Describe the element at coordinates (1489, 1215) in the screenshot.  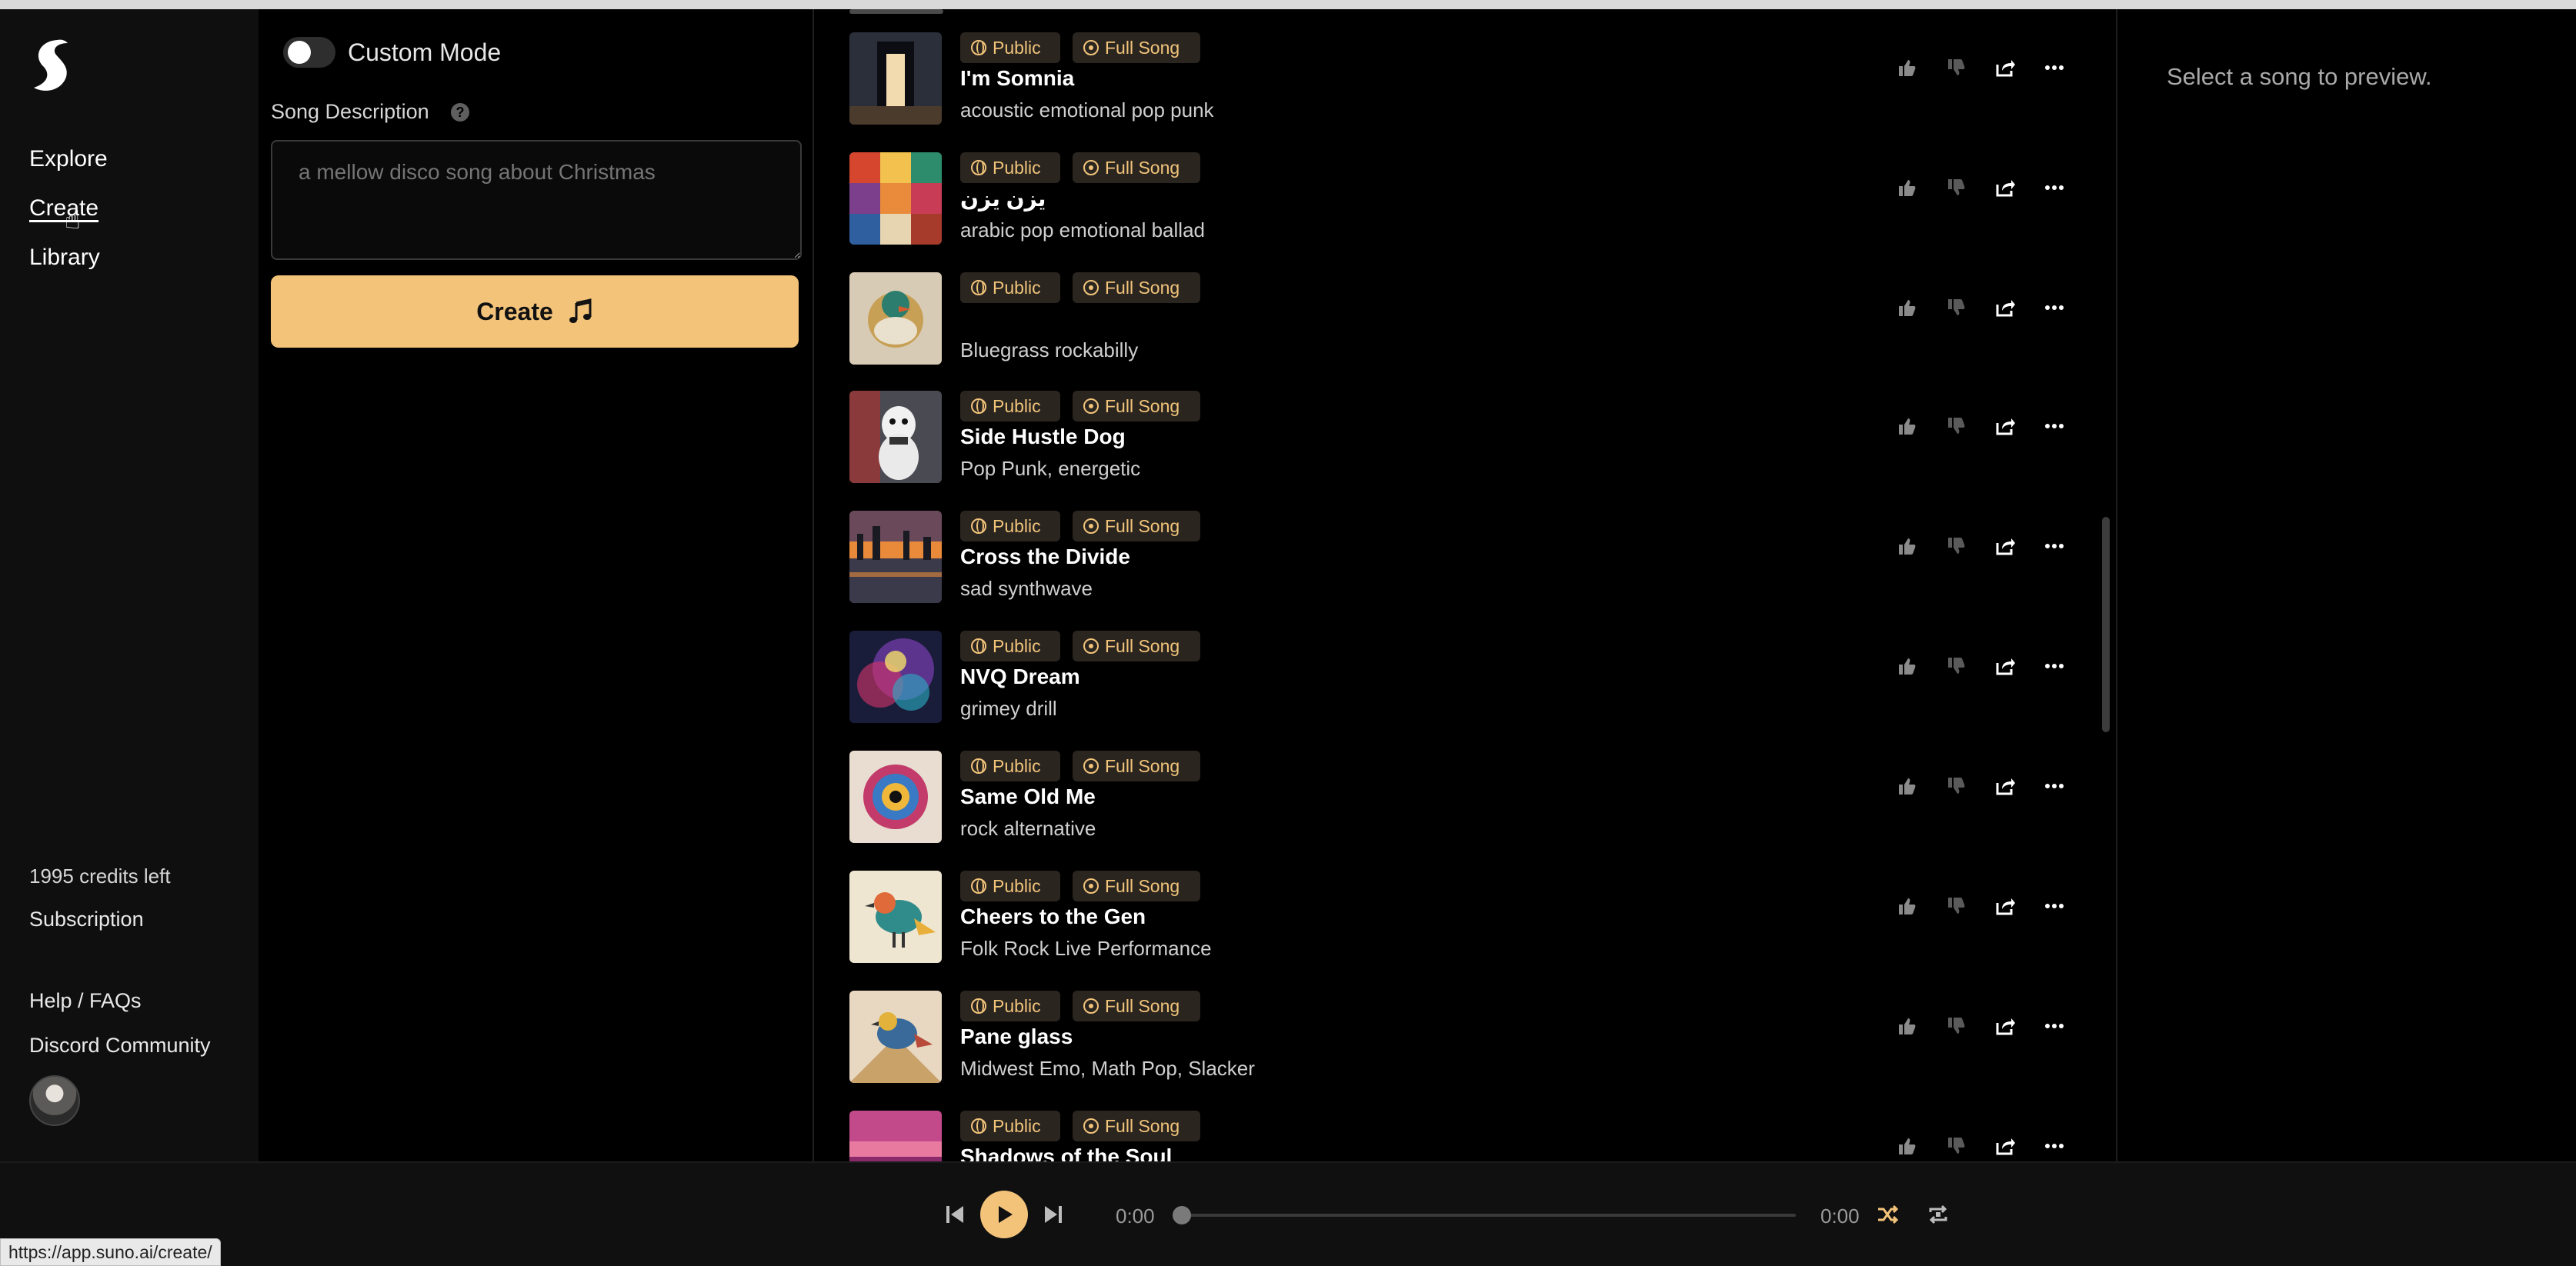
I see `progress-track` at that location.